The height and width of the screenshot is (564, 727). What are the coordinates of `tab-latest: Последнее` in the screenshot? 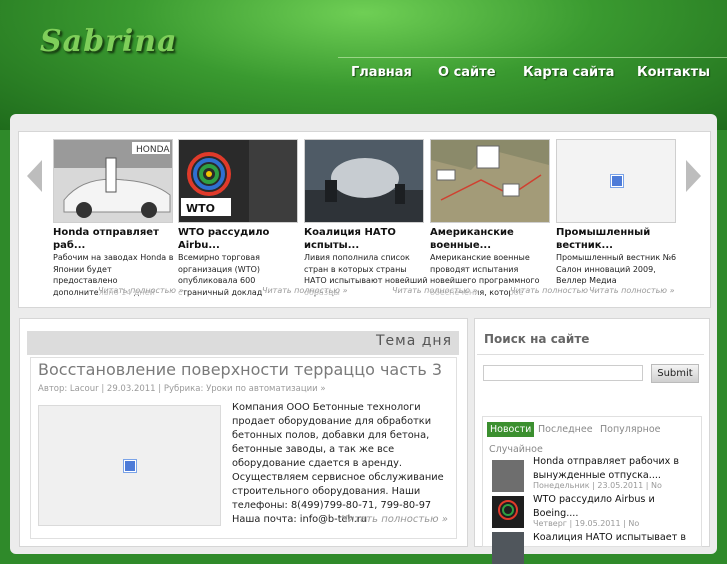 It's located at (565, 429).